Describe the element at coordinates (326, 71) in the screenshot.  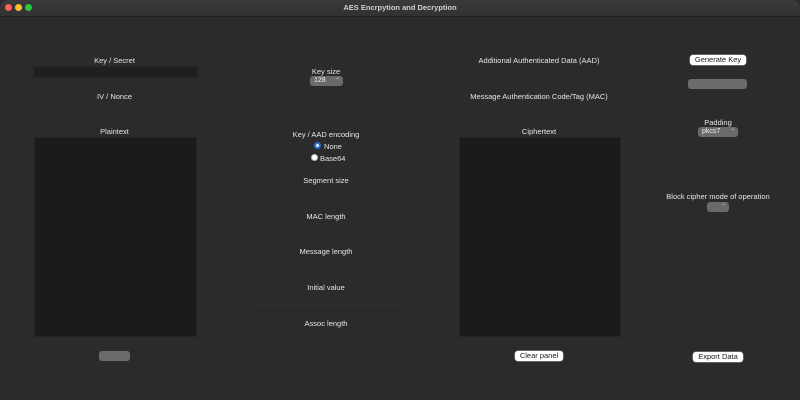
I see `key-size-label: Key size` at that location.